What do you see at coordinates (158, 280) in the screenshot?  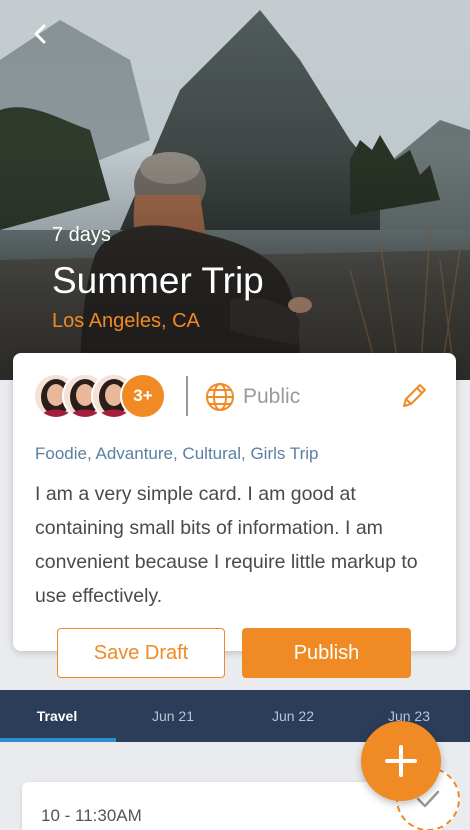 I see `trip-title: Summer Trip` at bounding box center [158, 280].